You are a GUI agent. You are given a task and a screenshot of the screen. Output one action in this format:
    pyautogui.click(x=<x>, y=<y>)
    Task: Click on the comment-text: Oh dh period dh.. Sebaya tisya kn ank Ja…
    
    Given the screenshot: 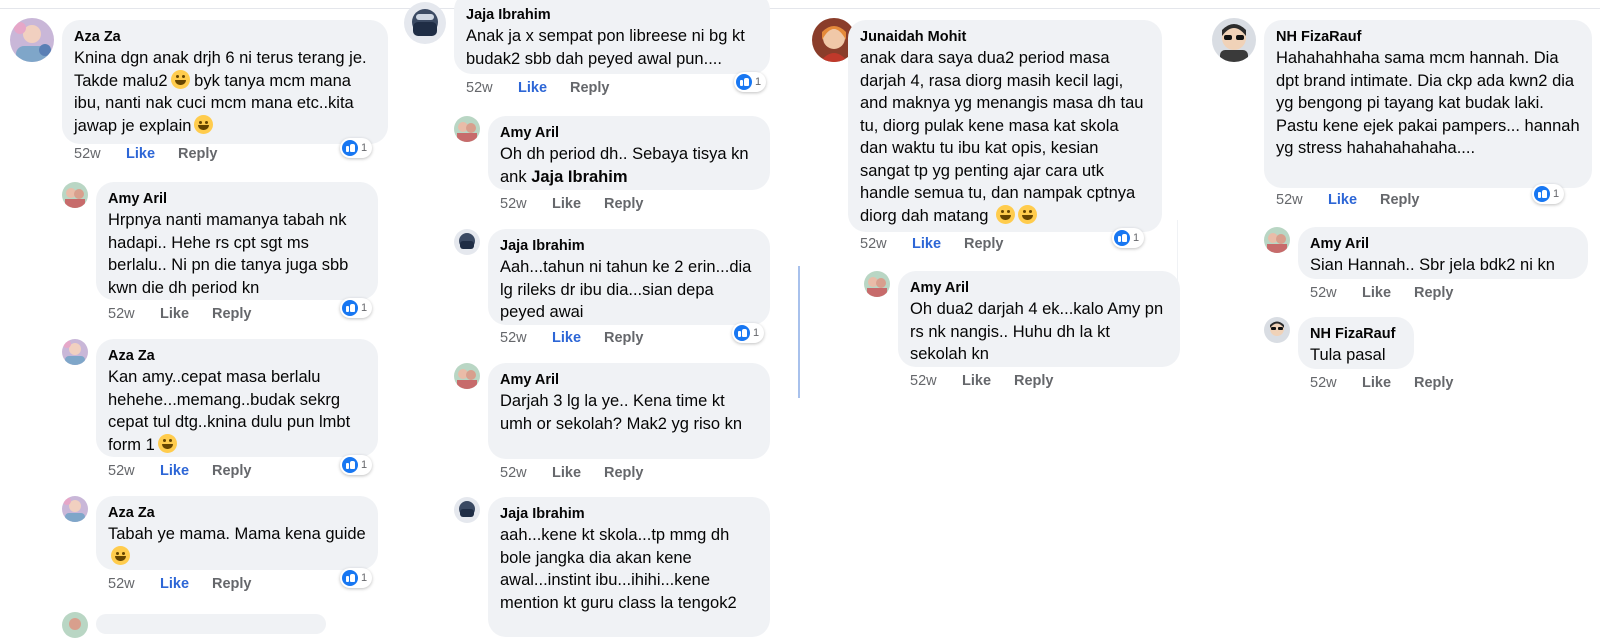 What is the action you would take?
    pyautogui.click(x=629, y=165)
    